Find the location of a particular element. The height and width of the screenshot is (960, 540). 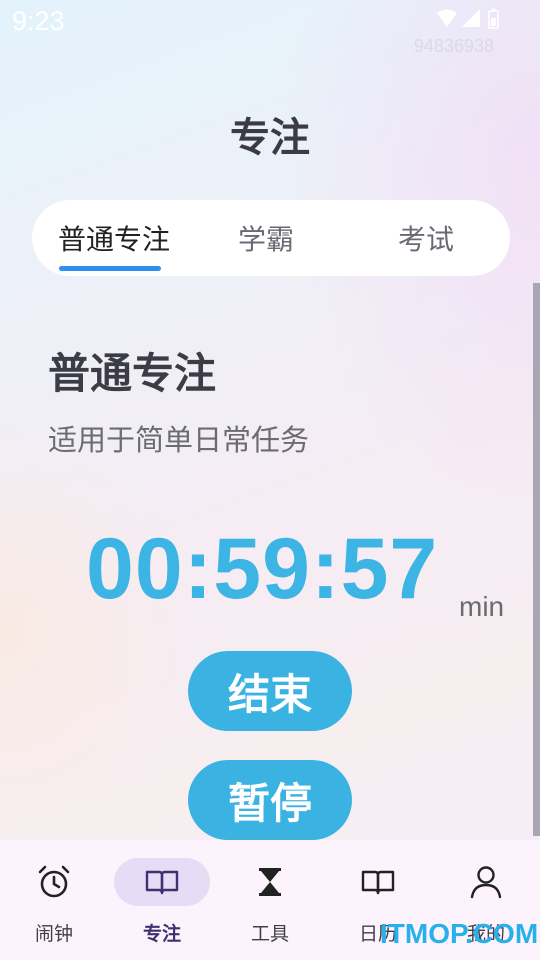

timer-unit: min is located at coordinates (482, 606).